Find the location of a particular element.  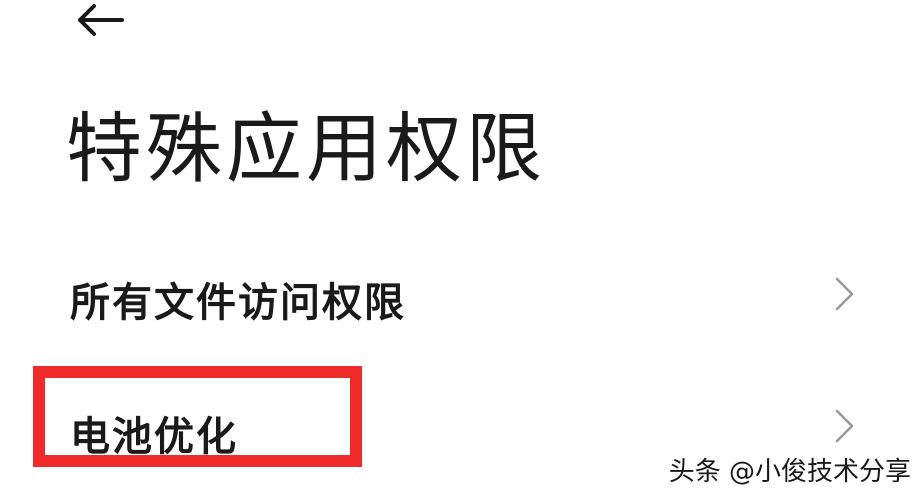

arrow-left-icon is located at coordinates (101, 20).